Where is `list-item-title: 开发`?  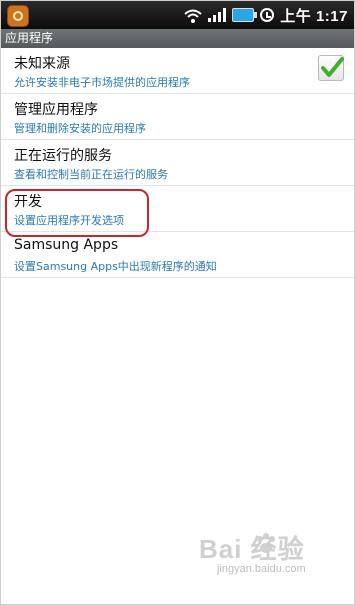 list-item-title: 开发 is located at coordinates (28, 202).